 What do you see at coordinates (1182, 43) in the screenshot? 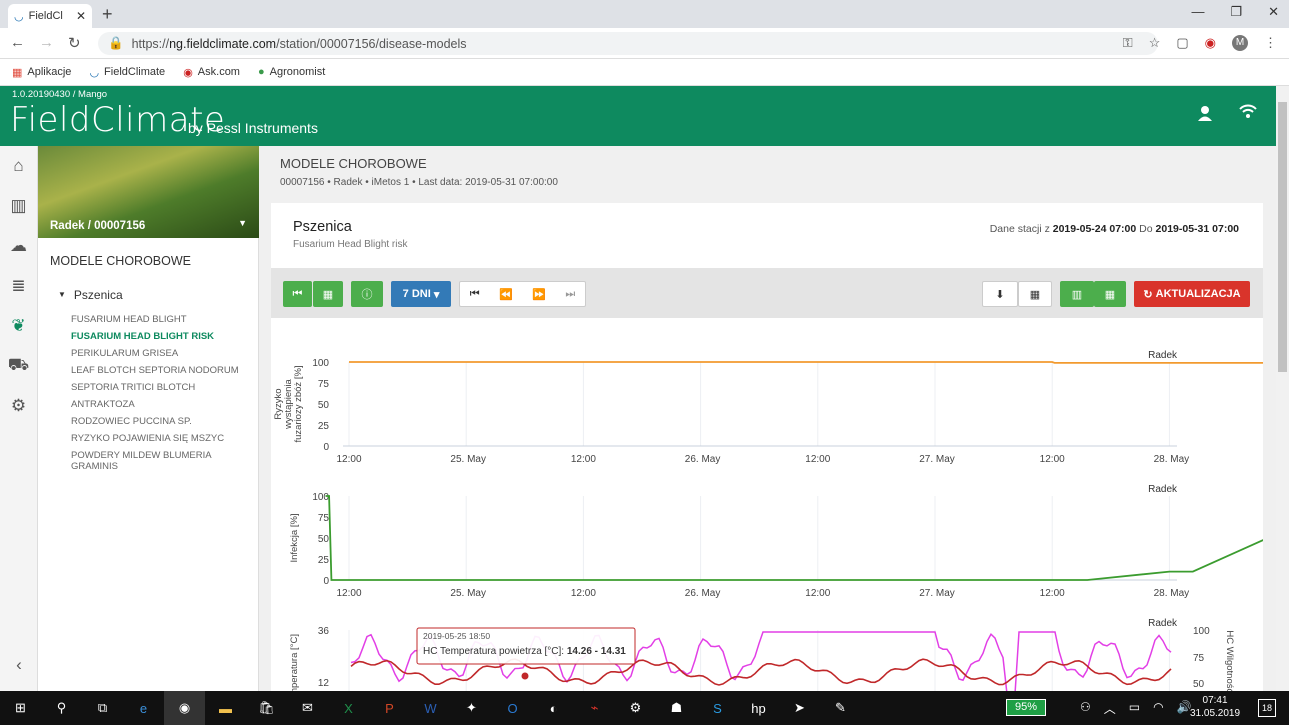
I see `extension-icon: ▢` at bounding box center [1182, 43].